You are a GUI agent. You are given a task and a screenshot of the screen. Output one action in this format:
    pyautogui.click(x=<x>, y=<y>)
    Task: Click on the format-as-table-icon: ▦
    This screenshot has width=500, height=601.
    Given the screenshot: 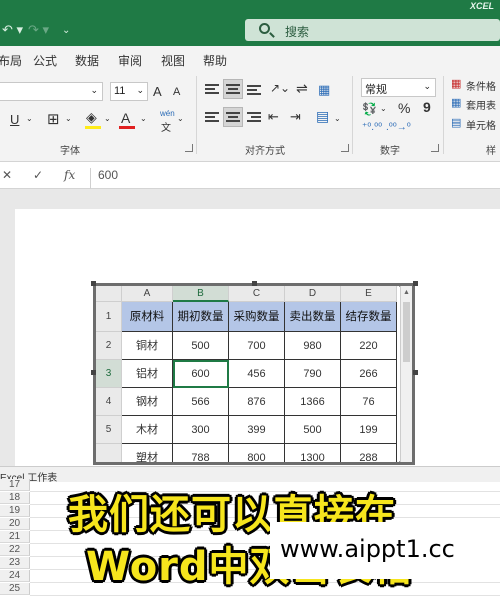 What is the action you would take?
    pyautogui.click(x=456, y=102)
    